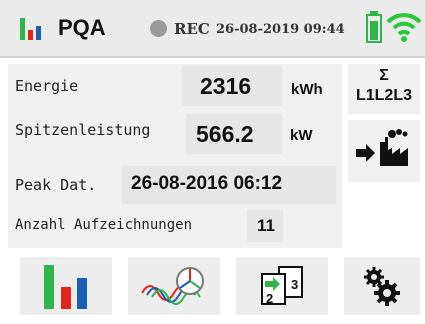  I want to click on phase-sum-button: Σ L1L2L3, so click(384, 89).